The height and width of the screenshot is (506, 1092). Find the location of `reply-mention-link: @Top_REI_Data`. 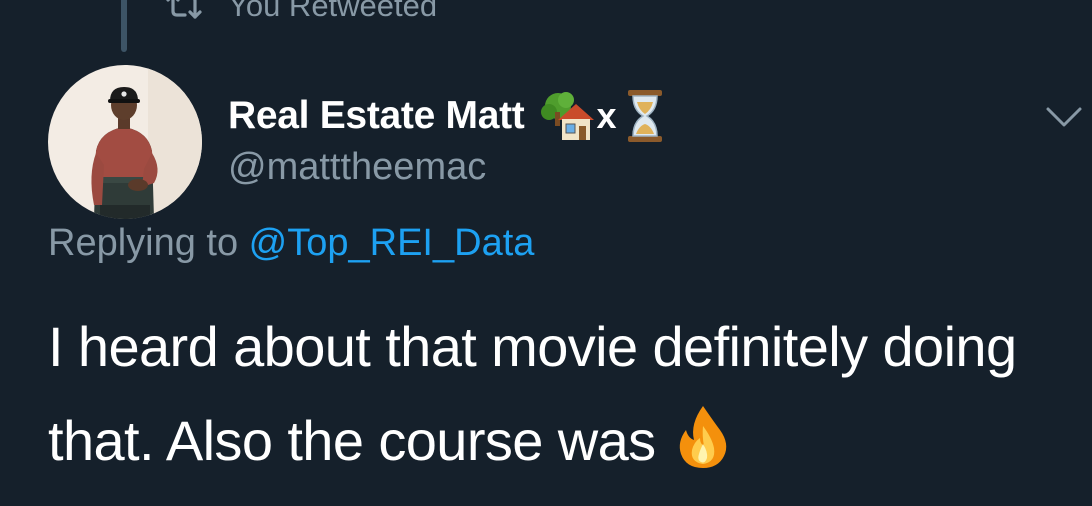

reply-mention-link: @Top_REI_Data is located at coordinates (392, 243).